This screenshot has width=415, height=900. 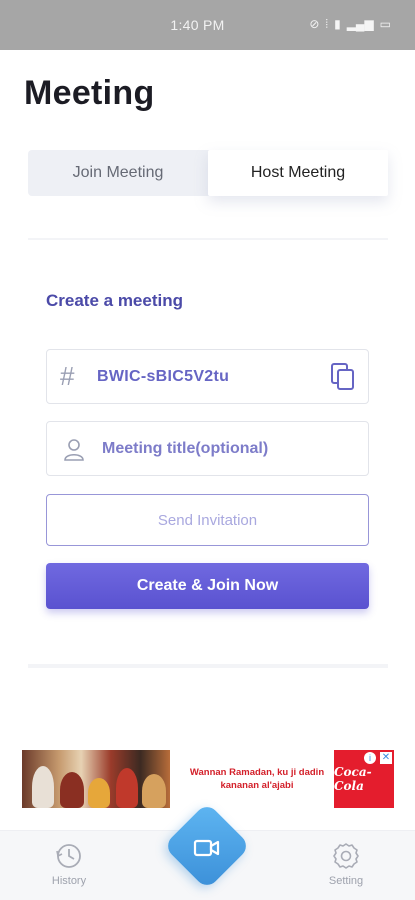 What do you see at coordinates (314, 24) in the screenshot?
I see `do-not-disturb-icon: ⊘` at bounding box center [314, 24].